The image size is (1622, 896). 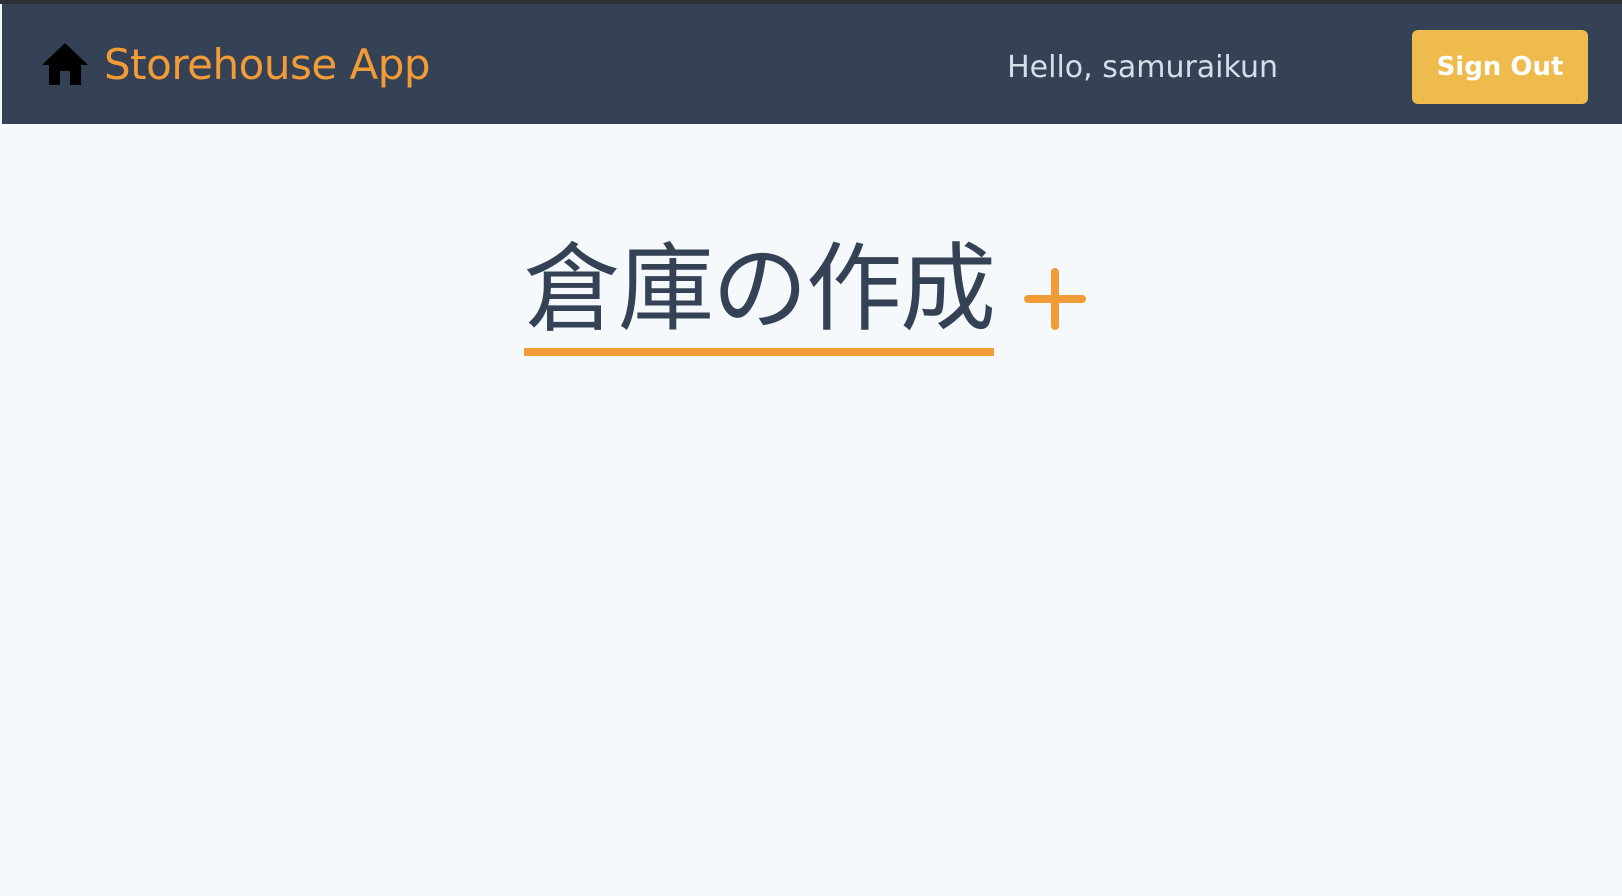 What do you see at coordinates (1142, 67) in the screenshot?
I see `user-greeting: Hello, samuraikun` at bounding box center [1142, 67].